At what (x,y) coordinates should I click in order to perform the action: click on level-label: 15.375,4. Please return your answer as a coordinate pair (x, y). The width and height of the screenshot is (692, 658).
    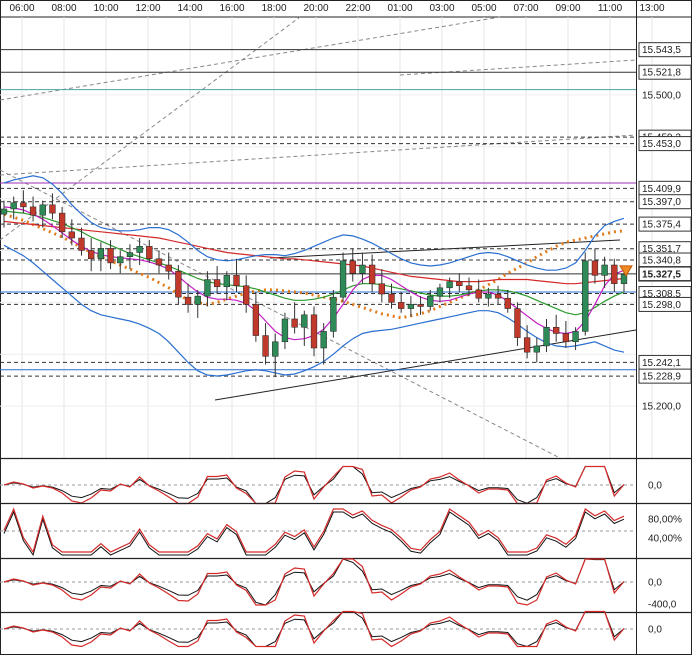
    Looking at the image, I should click on (661, 225).